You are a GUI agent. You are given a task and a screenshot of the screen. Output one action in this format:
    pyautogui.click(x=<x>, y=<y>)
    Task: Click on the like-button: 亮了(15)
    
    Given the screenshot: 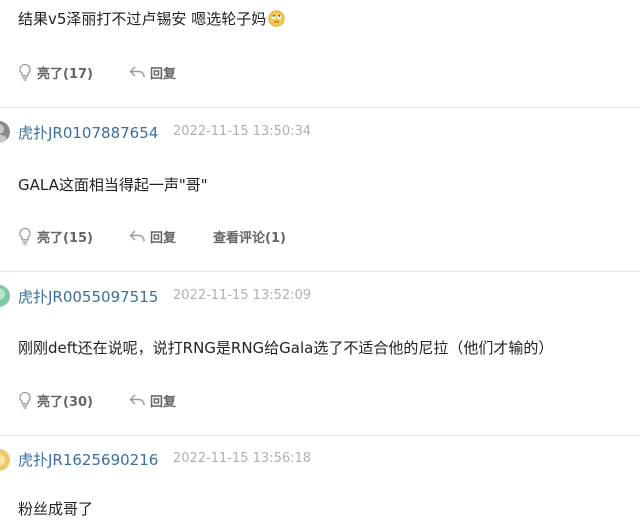 What is the action you would take?
    pyautogui.click(x=73, y=236)
    